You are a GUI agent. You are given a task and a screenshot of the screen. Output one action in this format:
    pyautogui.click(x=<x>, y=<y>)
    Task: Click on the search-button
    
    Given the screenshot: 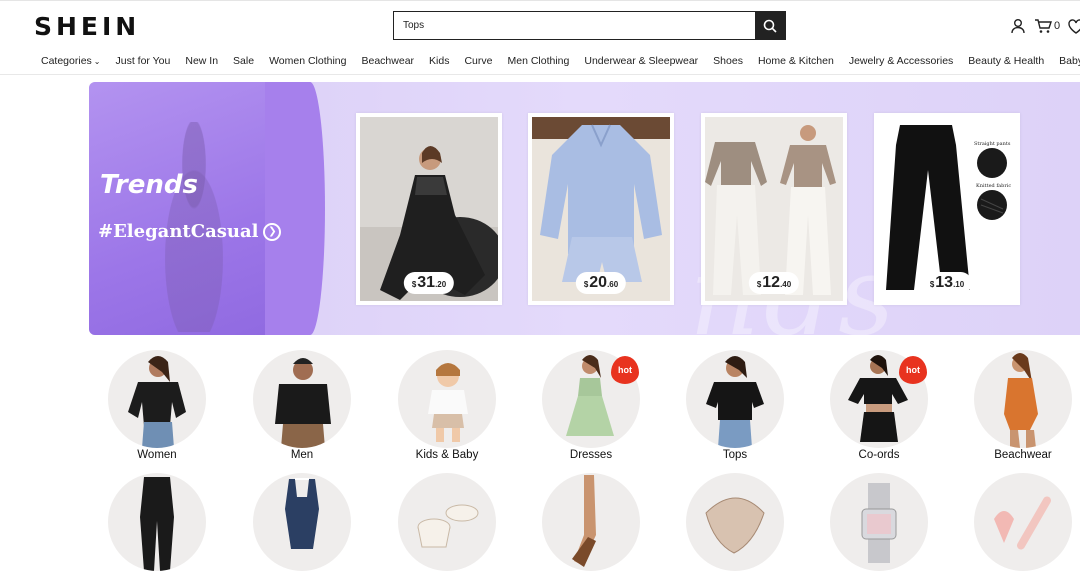 What is the action you would take?
    pyautogui.click(x=770, y=25)
    